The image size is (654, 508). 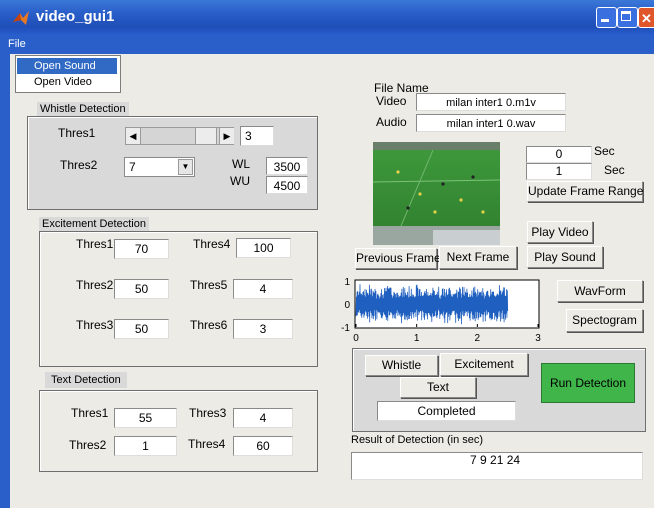 What do you see at coordinates (347, 282) in the screenshot?
I see `y-tick-label: 1` at bounding box center [347, 282].